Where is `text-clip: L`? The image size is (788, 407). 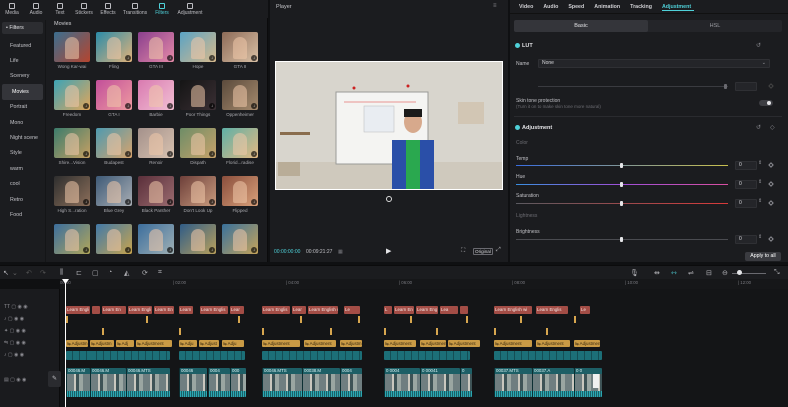 text-clip: L is located at coordinates (388, 310).